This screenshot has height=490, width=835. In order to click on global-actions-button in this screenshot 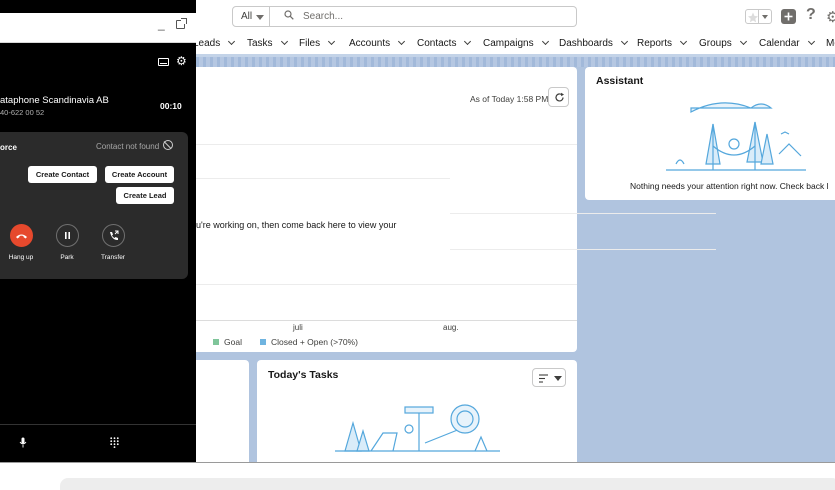, I will do `click(788, 16)`.